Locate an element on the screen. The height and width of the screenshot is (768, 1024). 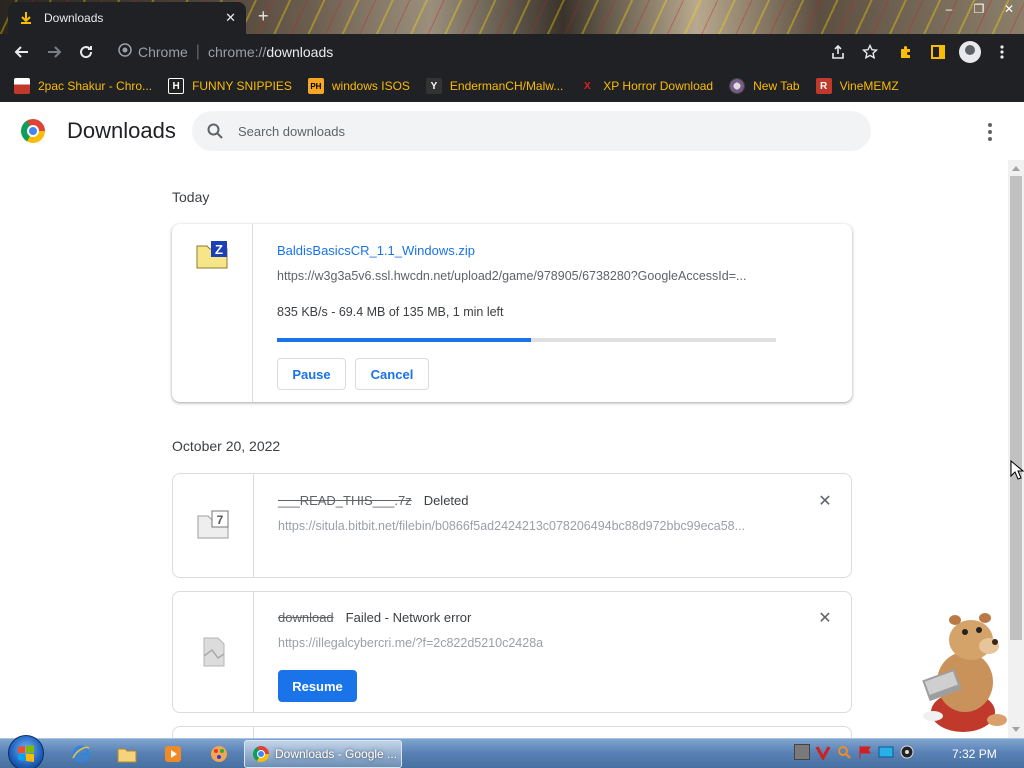
browser-toolbar: Chrome | chrome:// downloads is located at coordinates (512, 52).